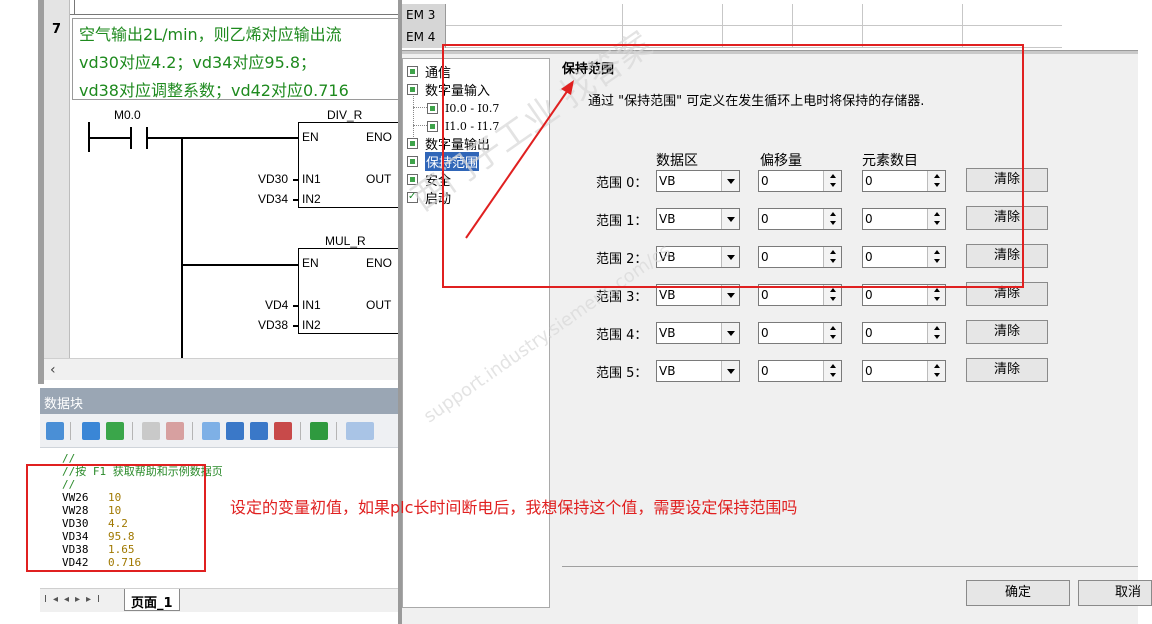 The image size is (1152, 624). What do you see at coordinates (732, 15) in the screenshot?
I see `module-row: EM 3` at bounding box center [732, 15].